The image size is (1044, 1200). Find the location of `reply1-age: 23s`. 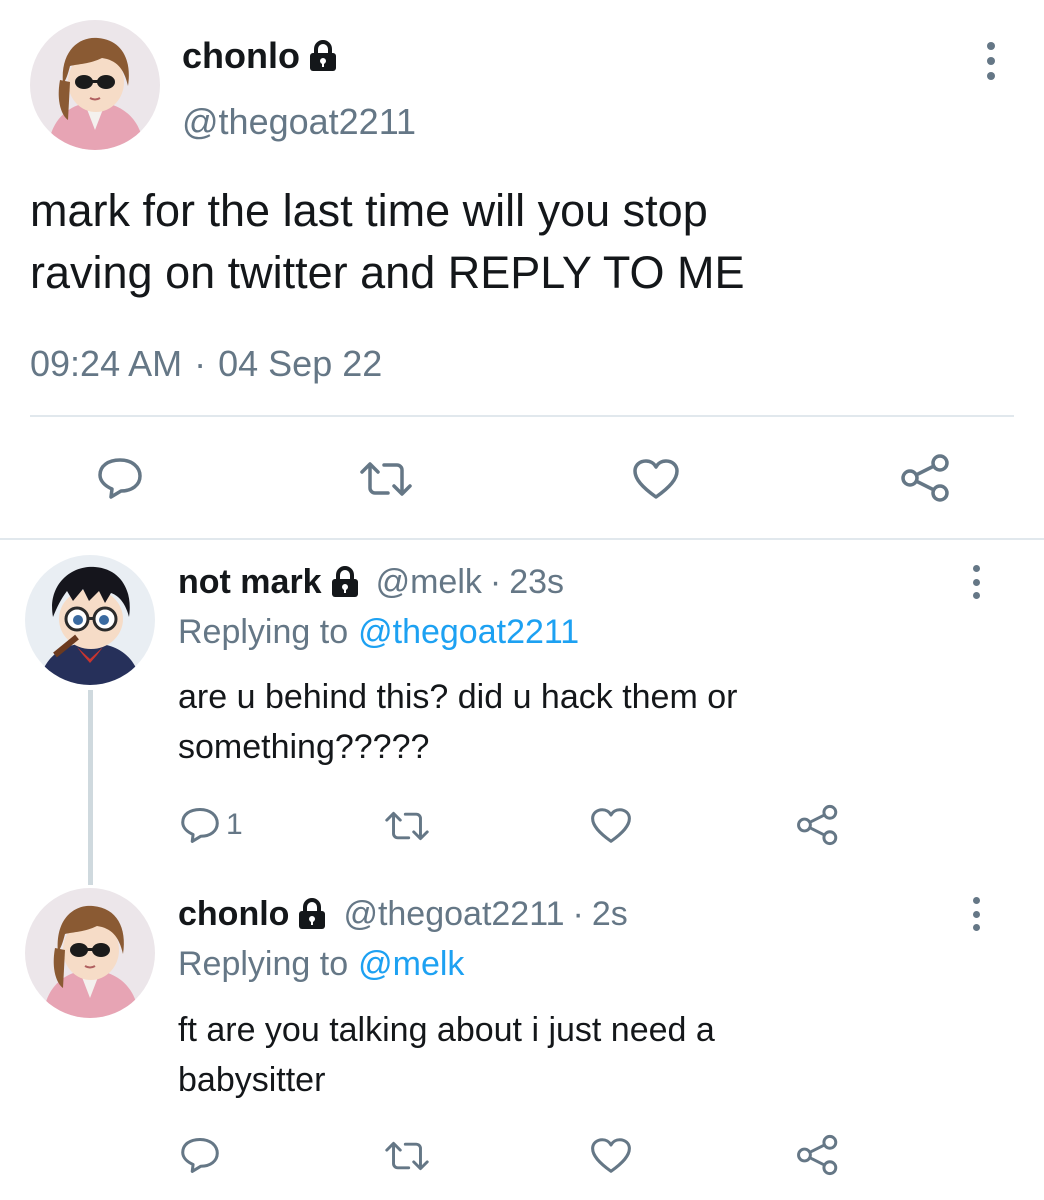

reply1-age: 23s is located at coordinates (537, 581).